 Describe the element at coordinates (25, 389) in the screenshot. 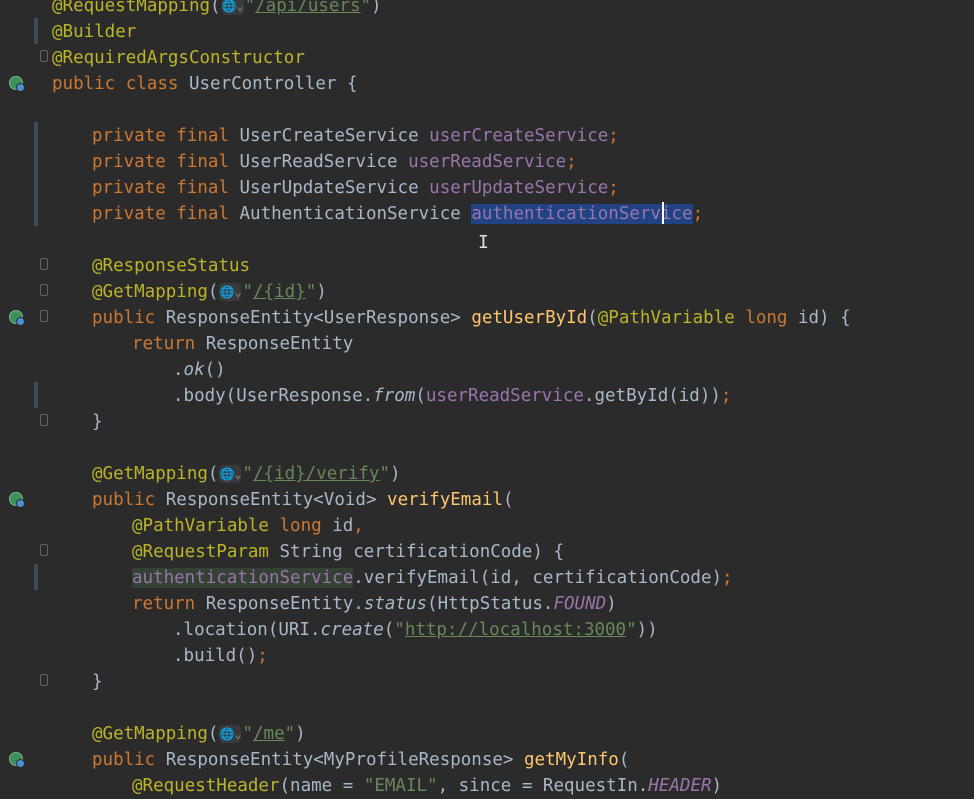

I see `editor-gutter` at that location.